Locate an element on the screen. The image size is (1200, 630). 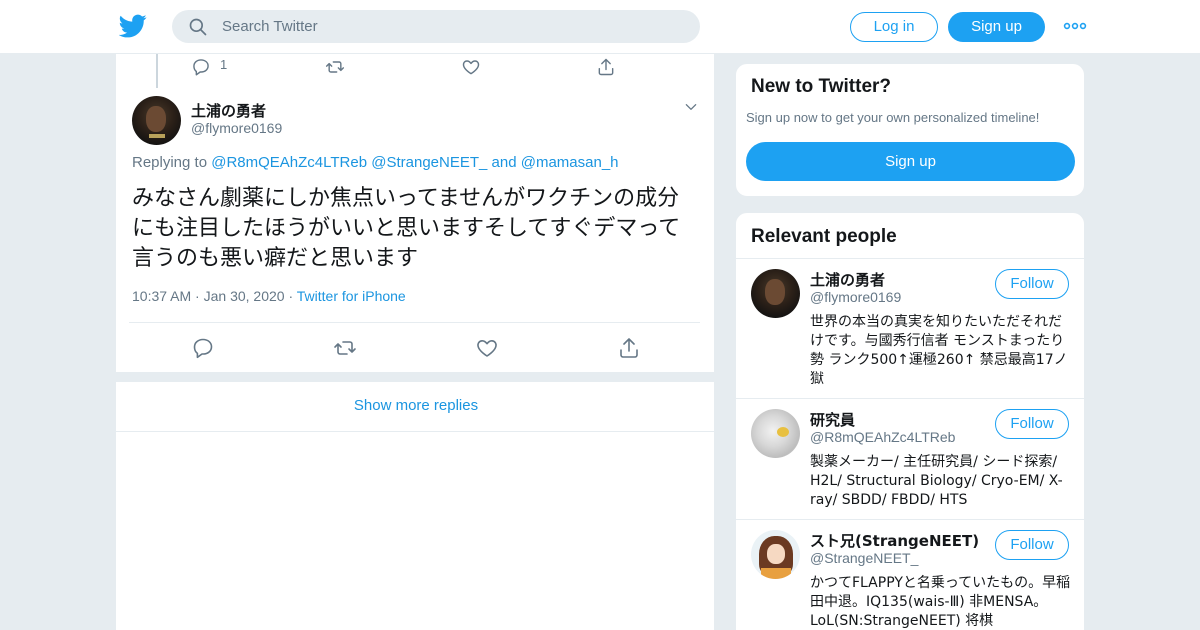
person-name: スト兄(StrangeNEET) is located at coordinates (894, 540).